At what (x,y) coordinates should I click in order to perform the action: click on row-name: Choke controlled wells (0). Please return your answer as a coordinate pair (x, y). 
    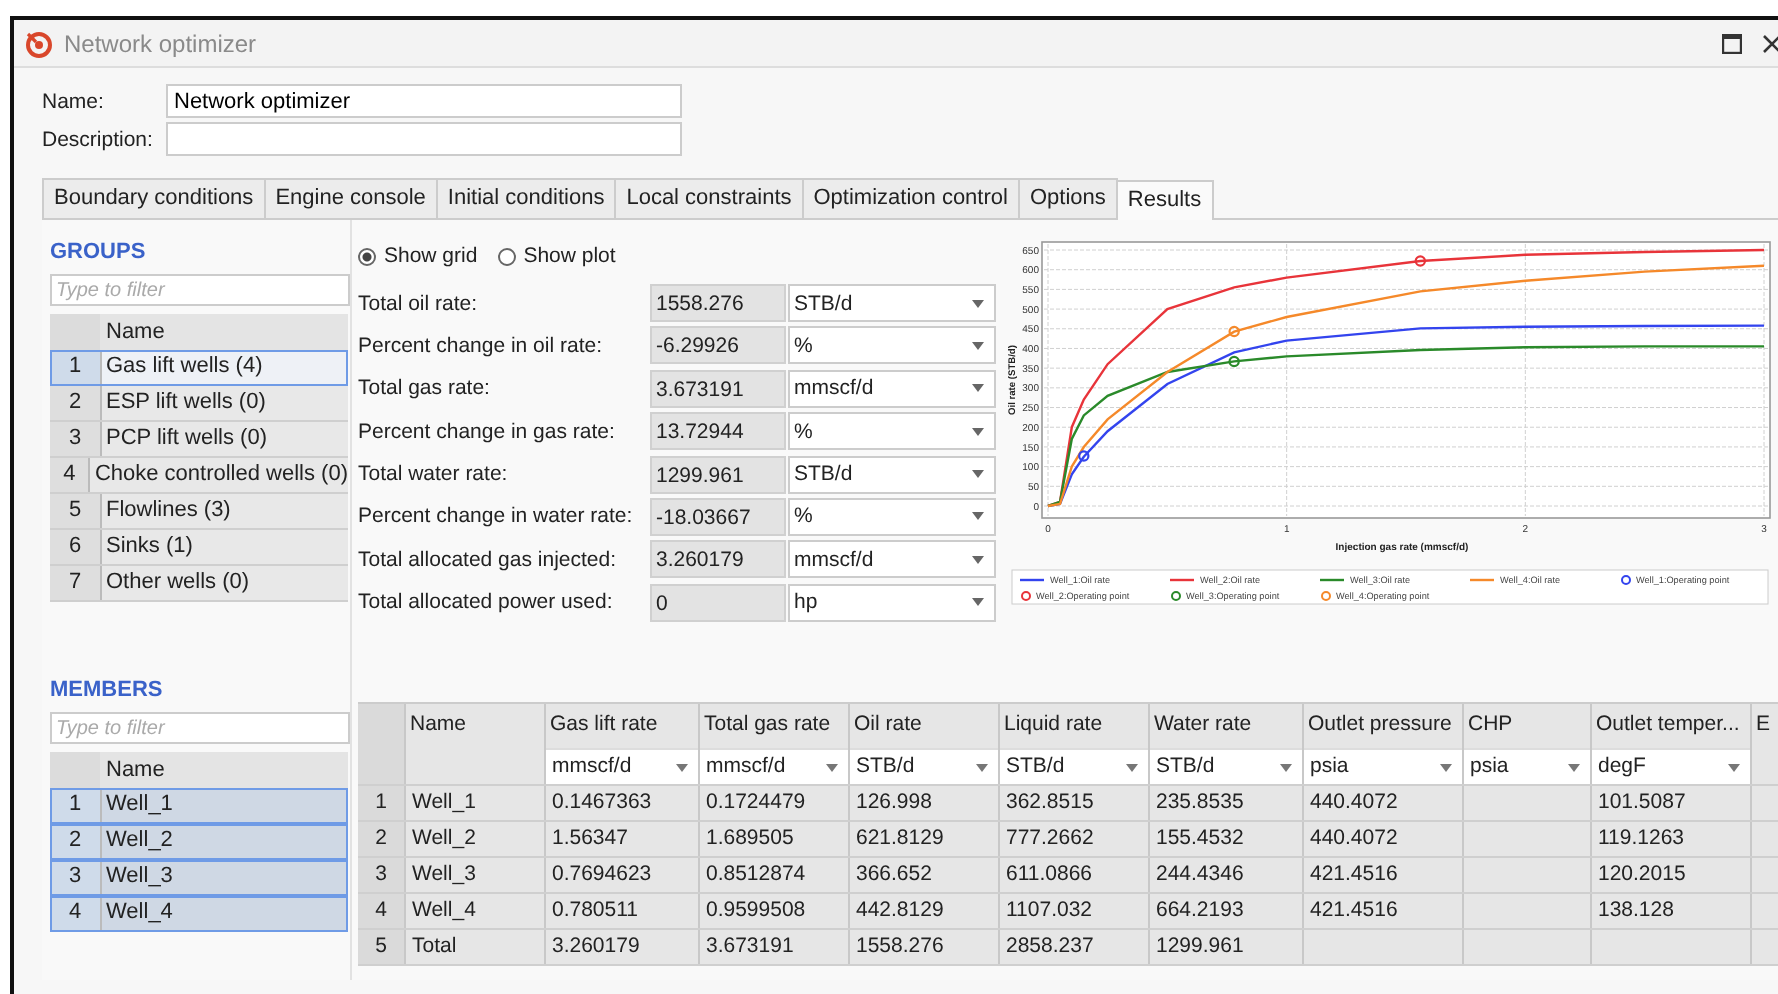
    Looking at the image, I should click on (220, 475).